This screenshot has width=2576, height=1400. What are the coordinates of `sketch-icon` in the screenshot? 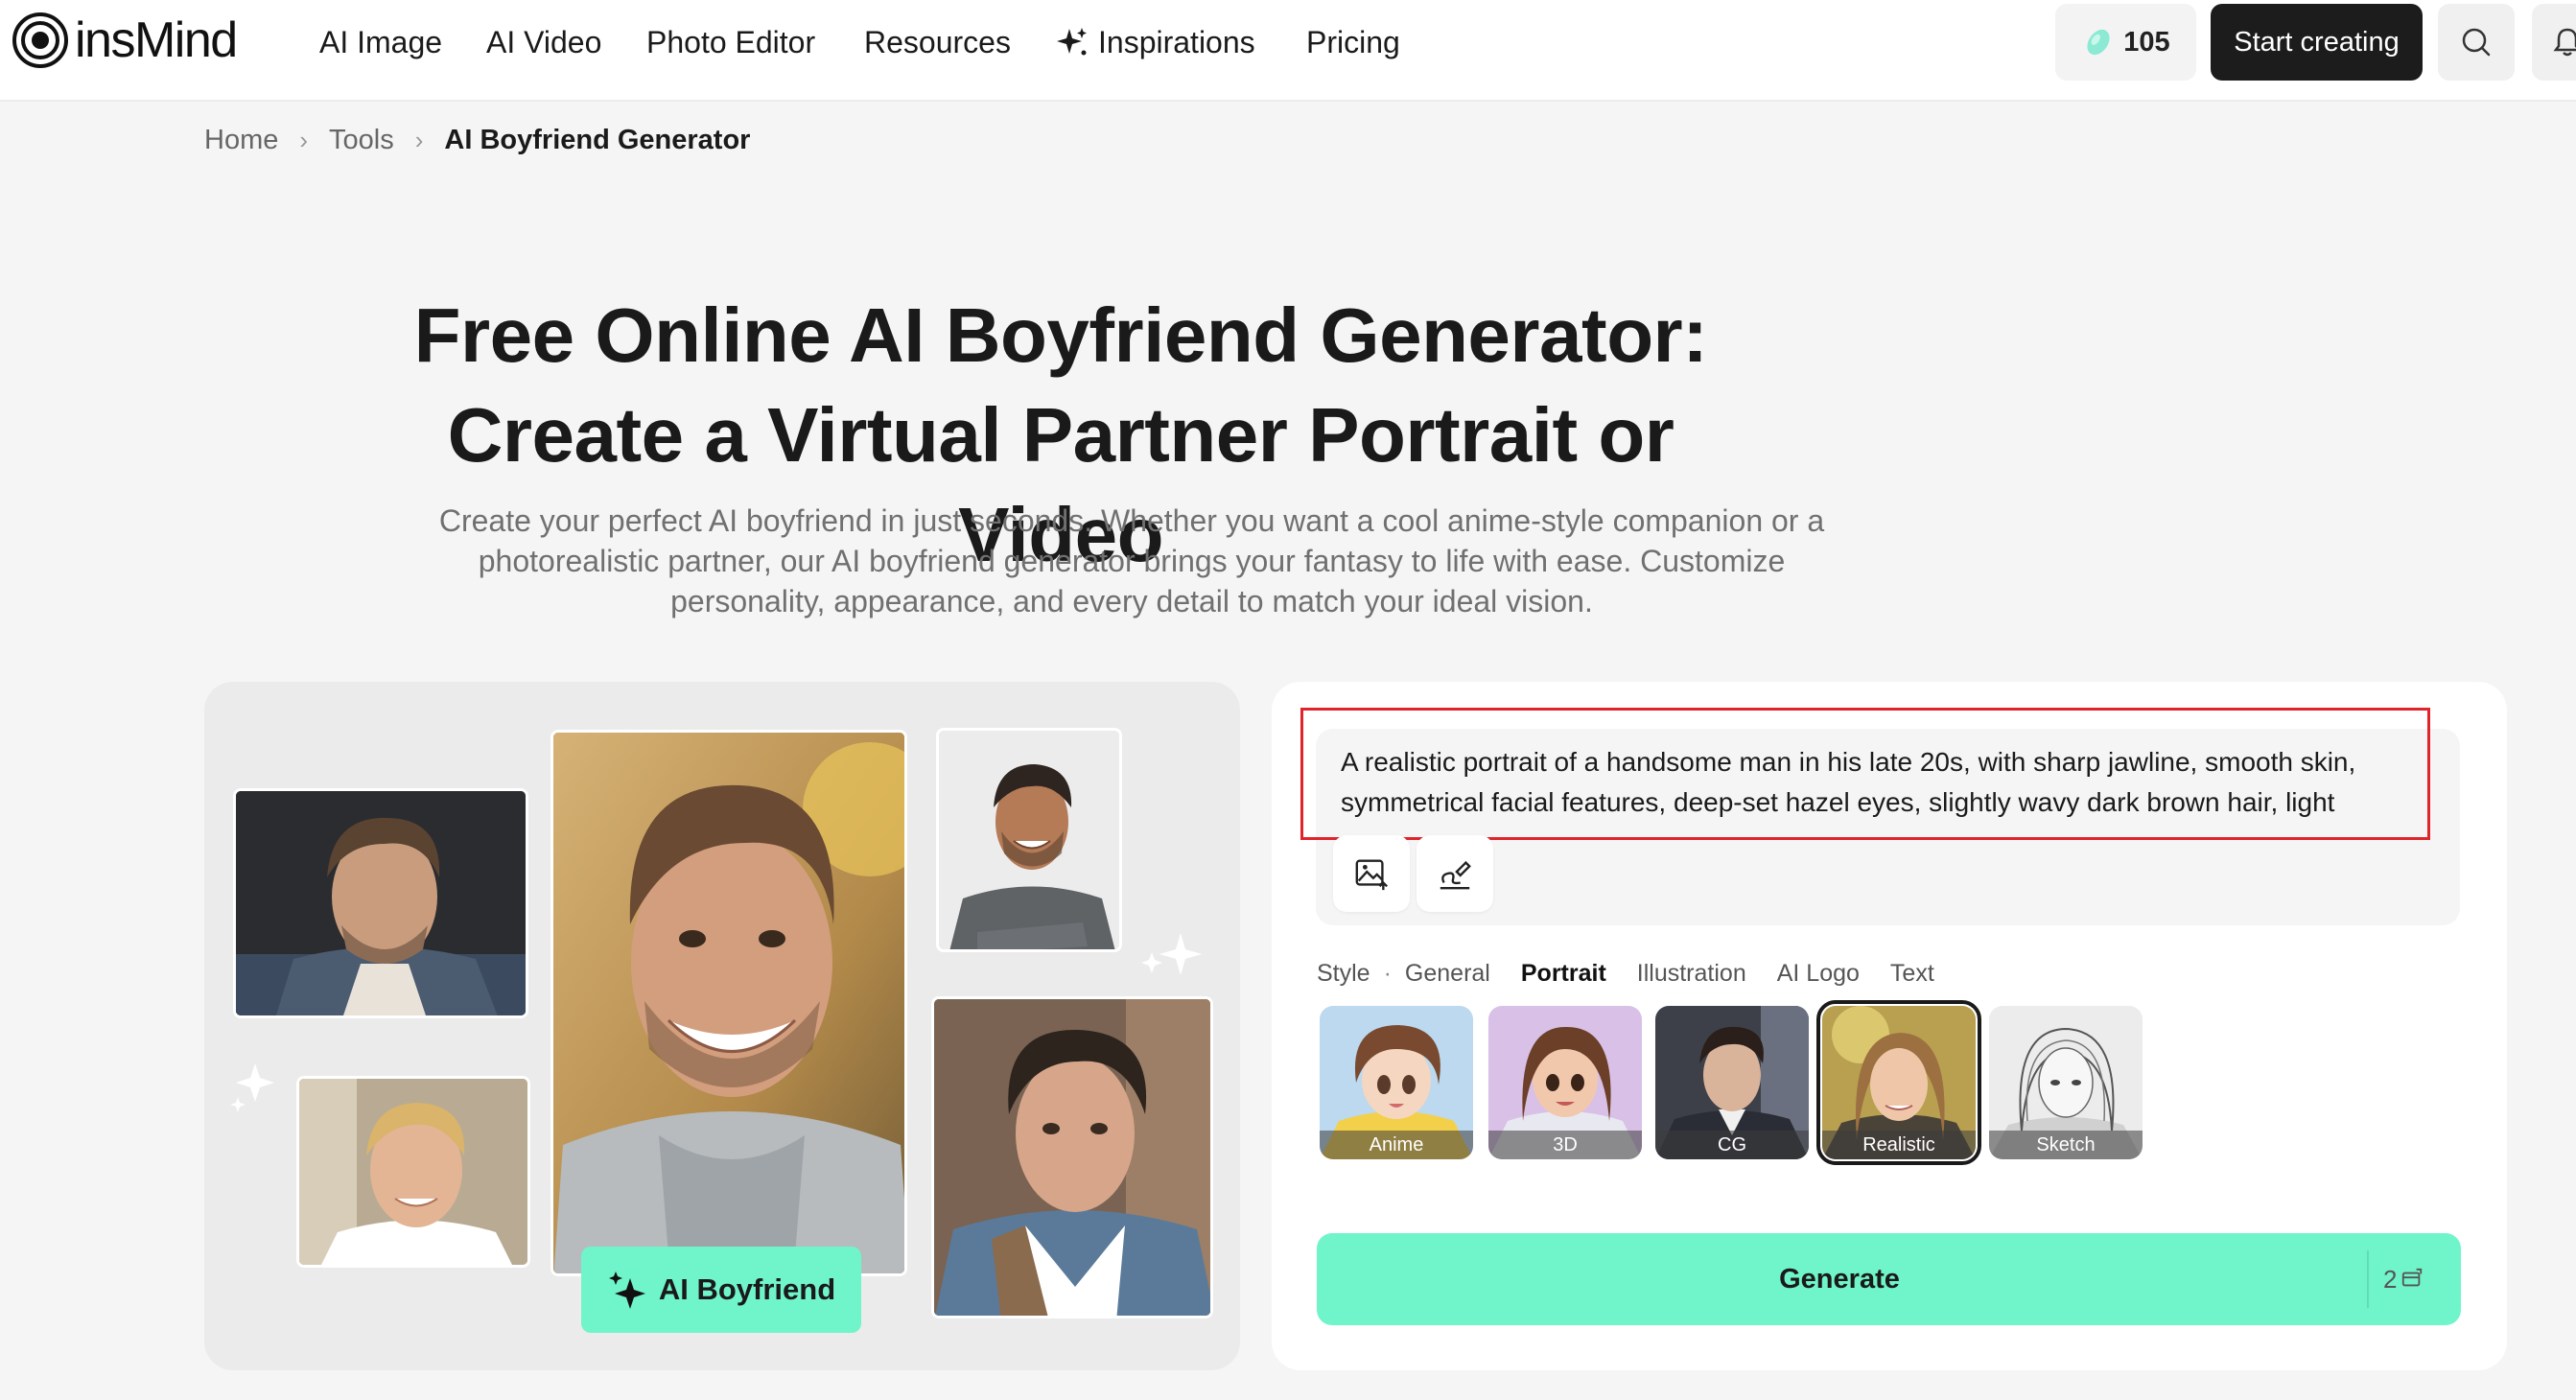 It's located at (1455, 875).